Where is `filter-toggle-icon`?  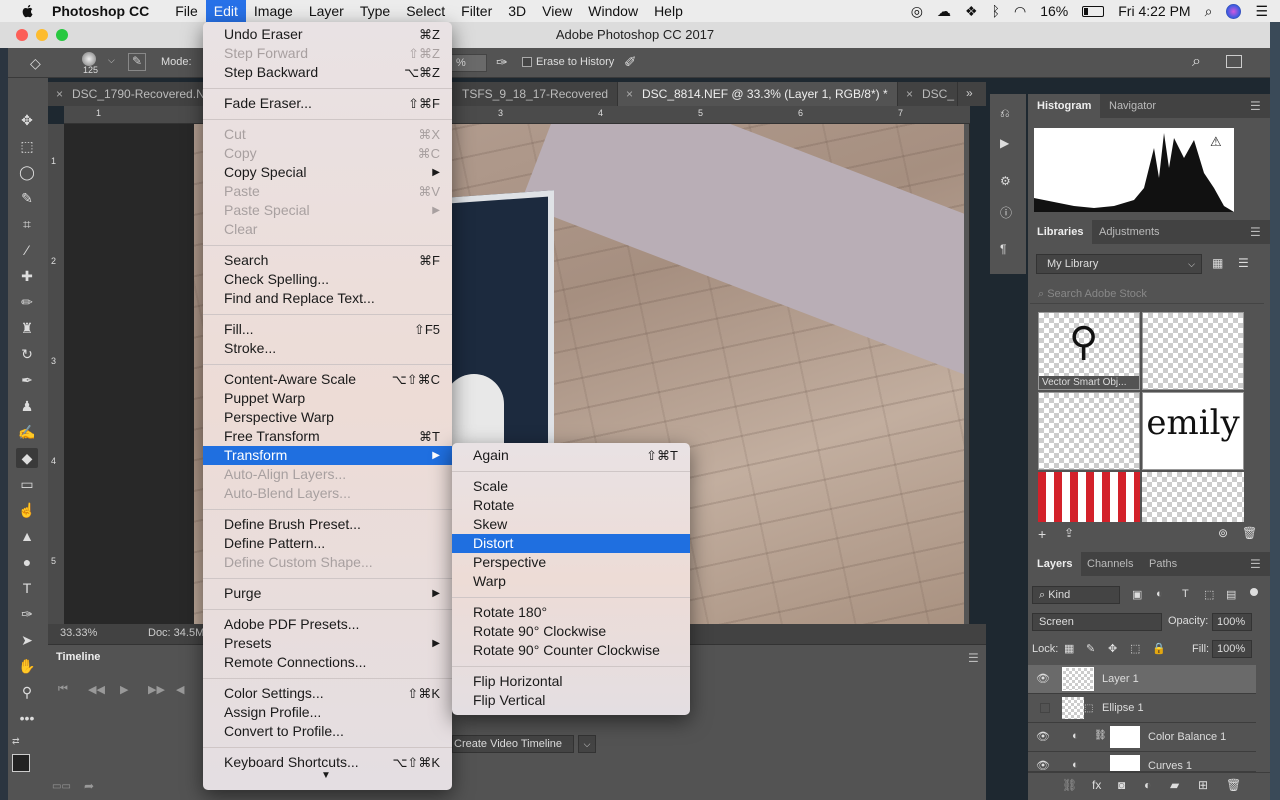
filter-toggle-icon is located at coordinates (1254, 592).